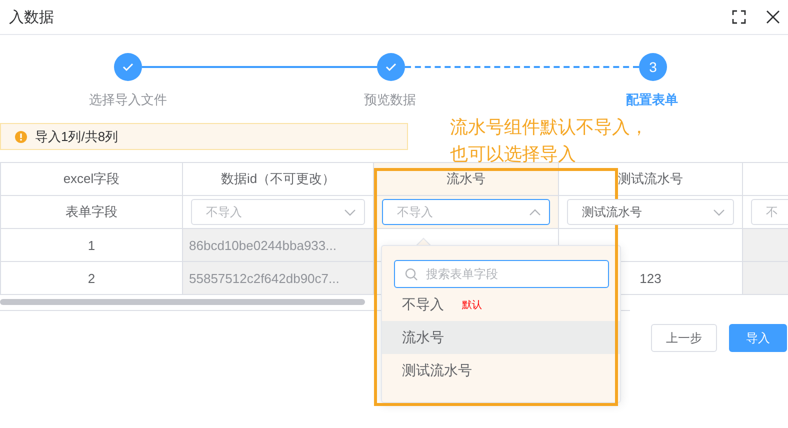 This screenshot has width=788, height=428. What do you see at coordinates (549, 127) in the screenshot?
I see `annotation-text: 流水号组件默认不导入，` at bounding box center [549, 127].